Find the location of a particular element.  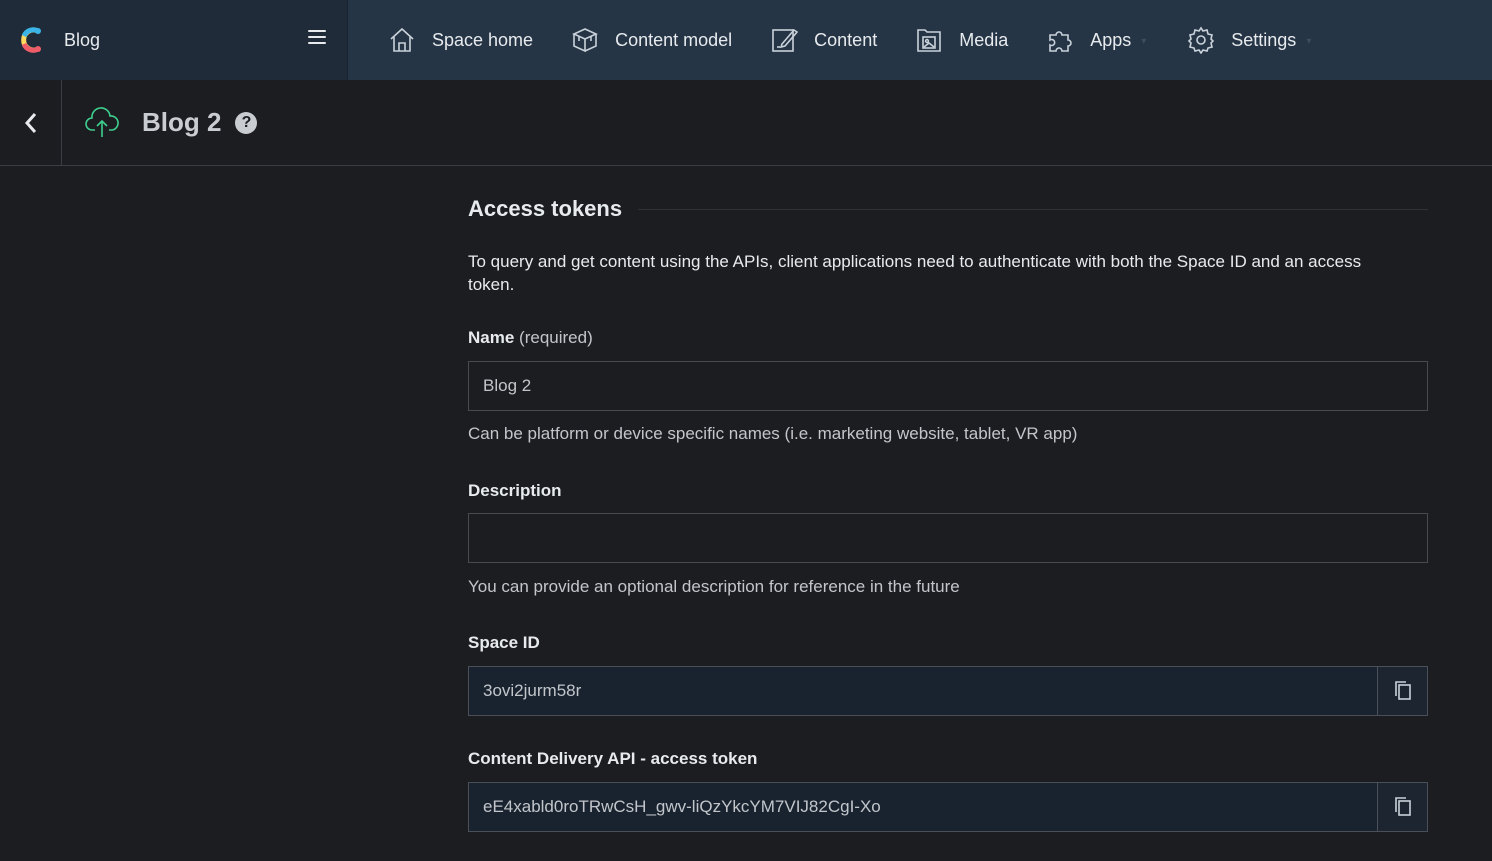

gear-icon is located at coordinates (1201, 40).